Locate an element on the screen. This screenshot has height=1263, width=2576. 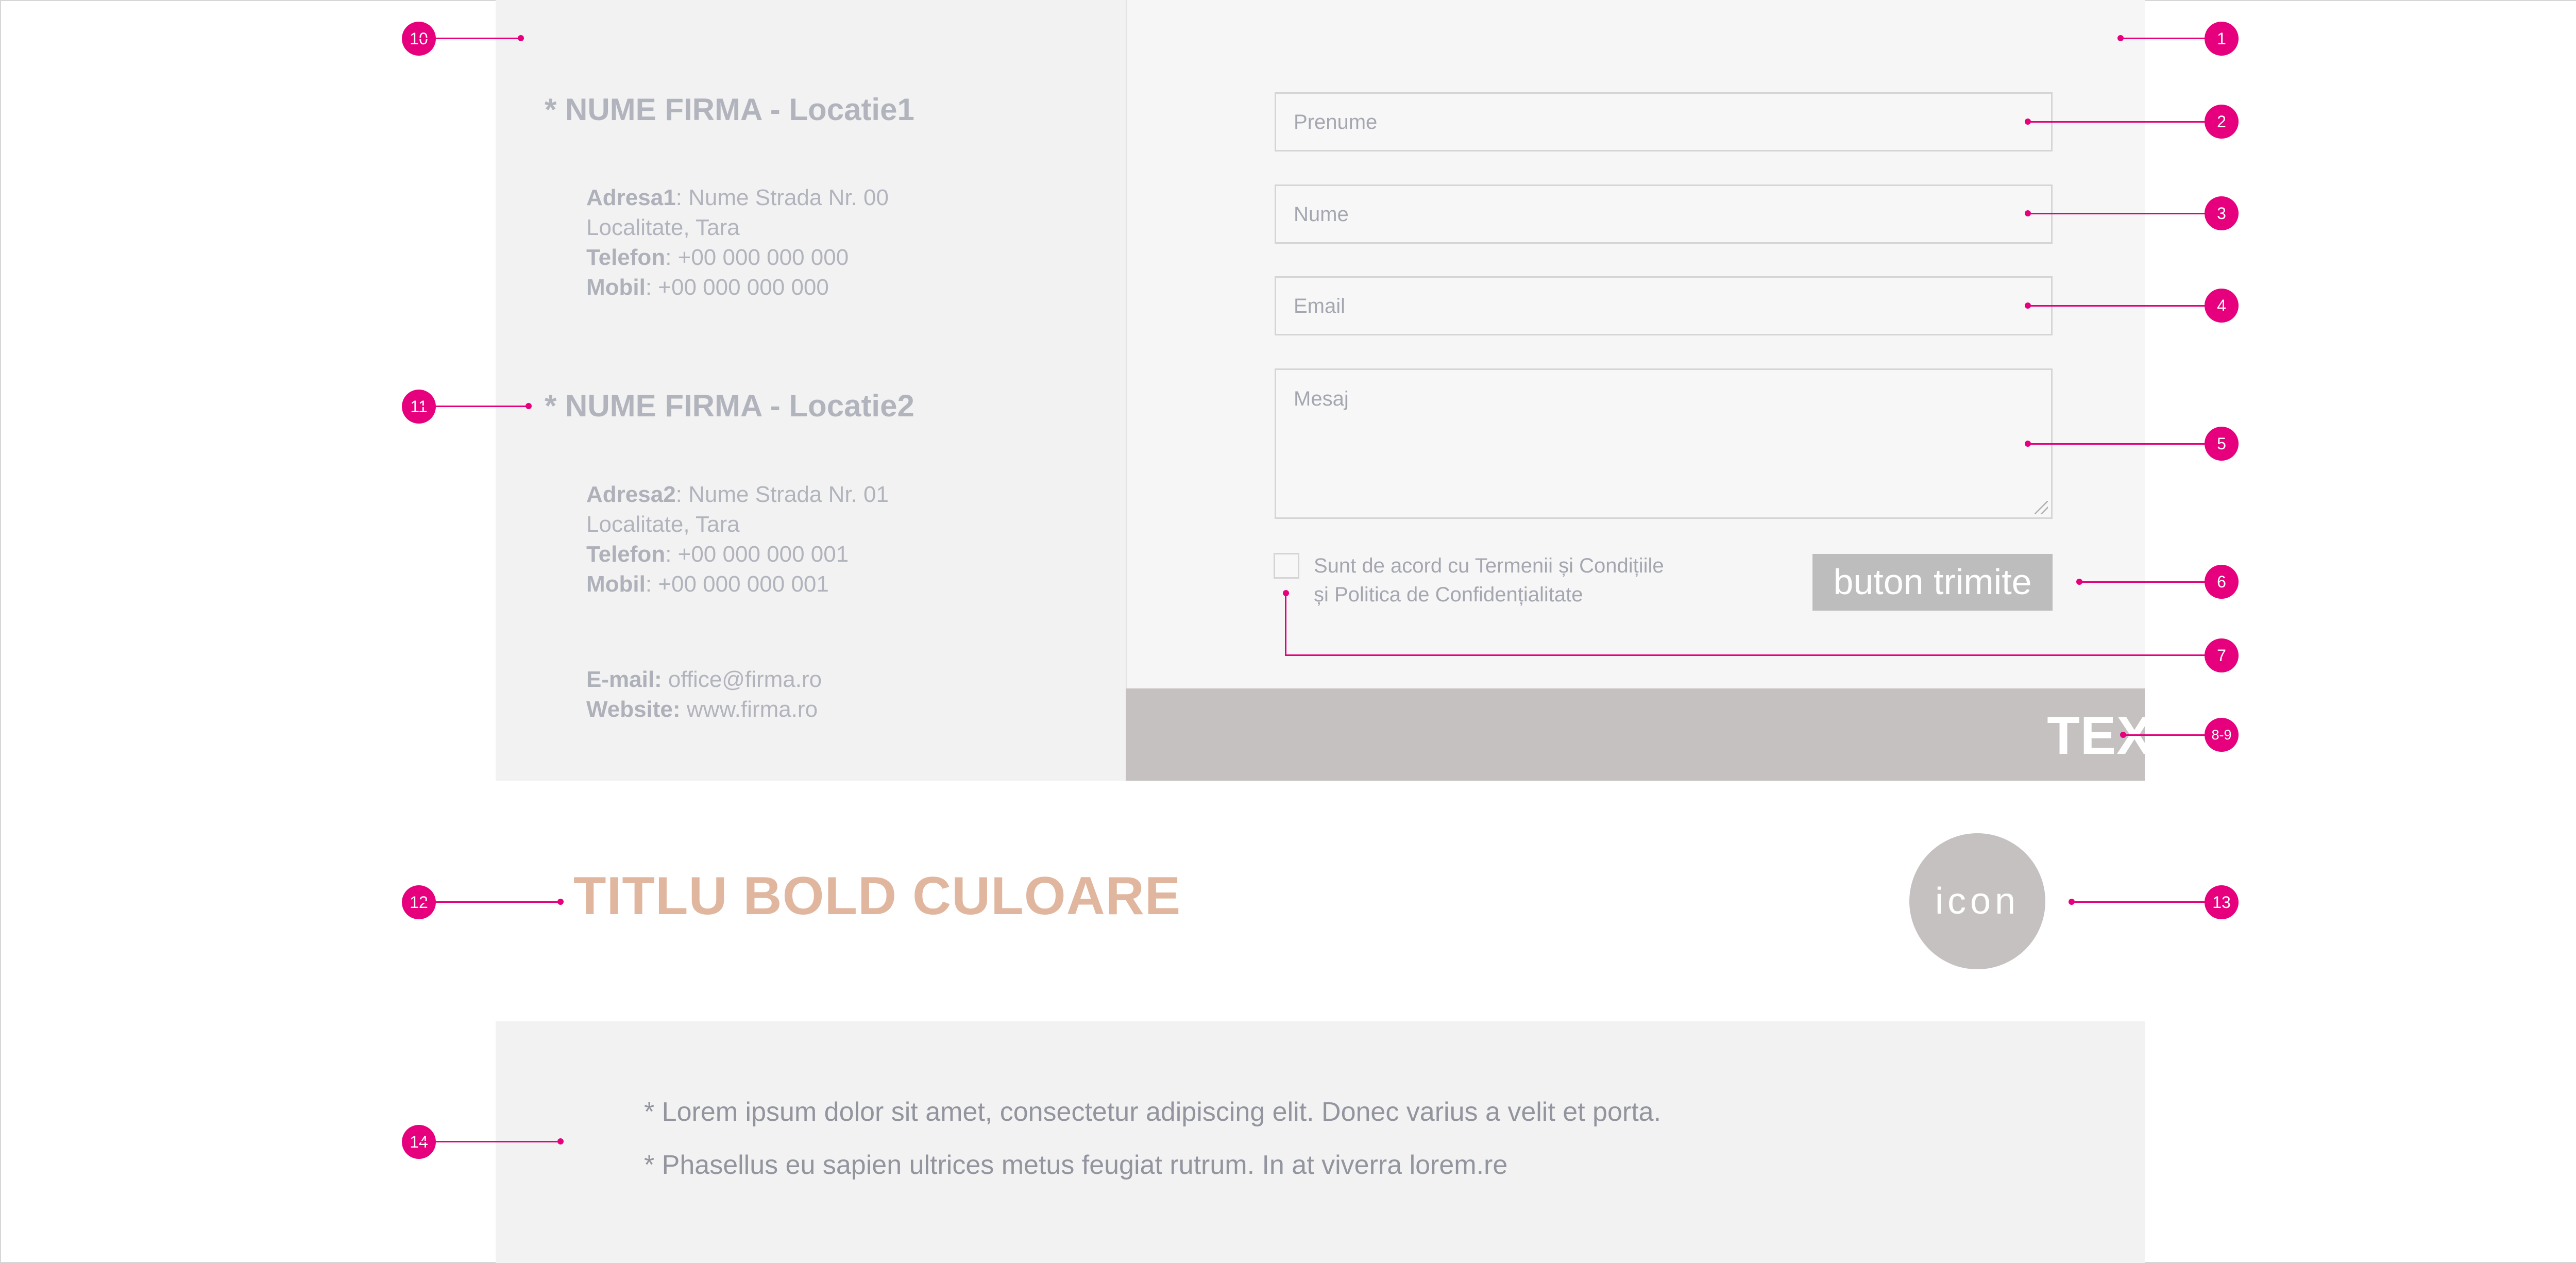
first-name-input: Prenume is located at coordinates (1664, 121).